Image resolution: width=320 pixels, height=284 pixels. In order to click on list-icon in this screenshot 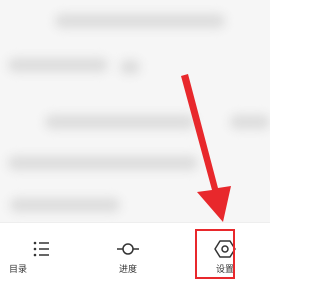, I will do `click(41, 249)`.